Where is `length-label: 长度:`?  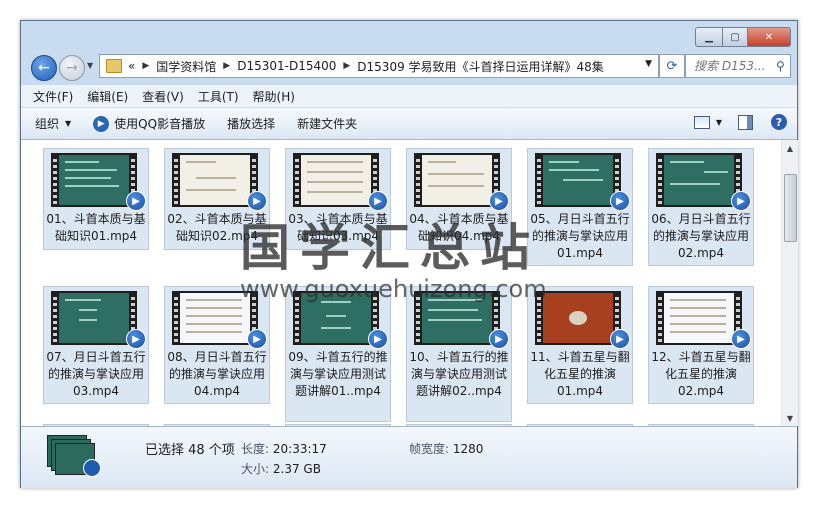 length-label: 长度: is located at coordinates (255, 449).